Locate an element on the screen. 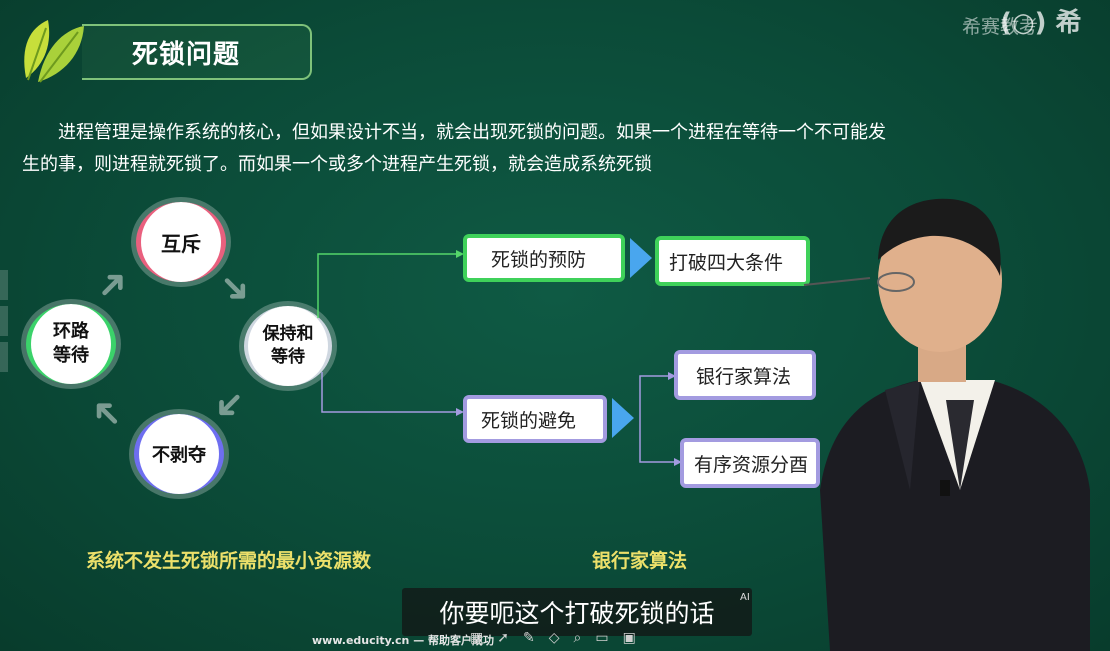 Image resolution: width=1110 pixels, height=651 pixels. break-four-conditions-box: 打破四大条件 is located at coordinates (732, 261).